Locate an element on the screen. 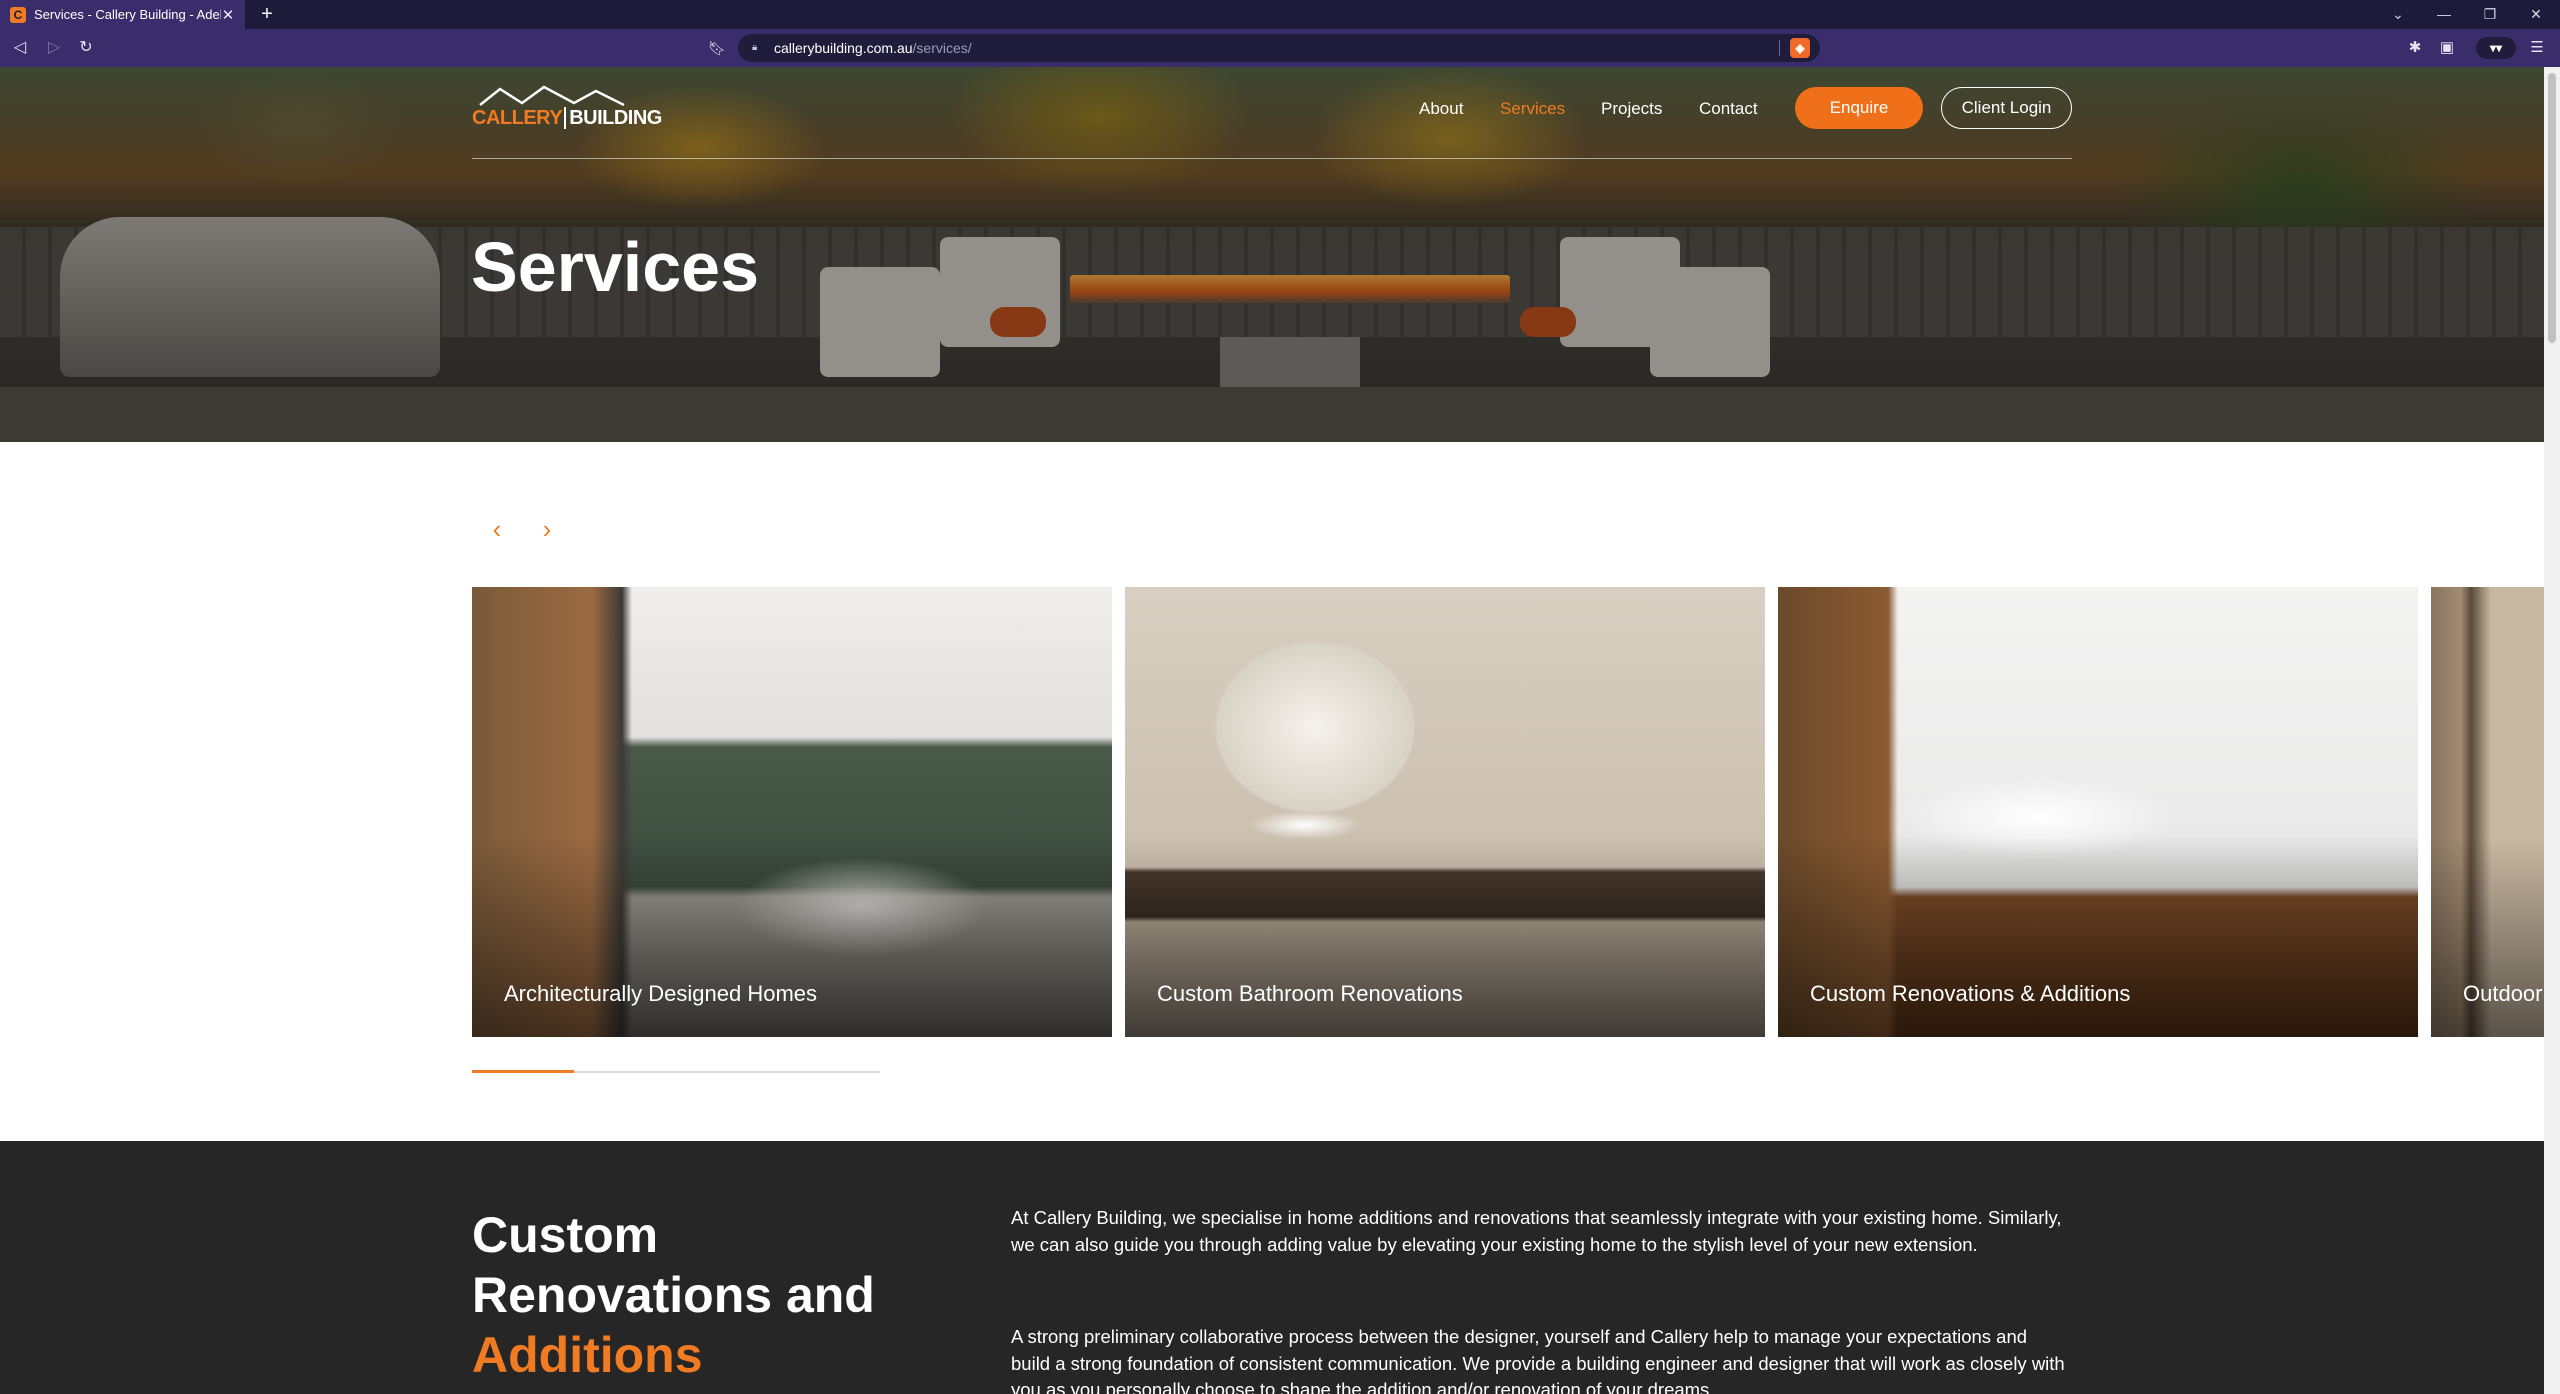 This screenshot has width=2560, height=1394. service-card-label: Architecturally Designed Homes is located at coordinates (661, 993).